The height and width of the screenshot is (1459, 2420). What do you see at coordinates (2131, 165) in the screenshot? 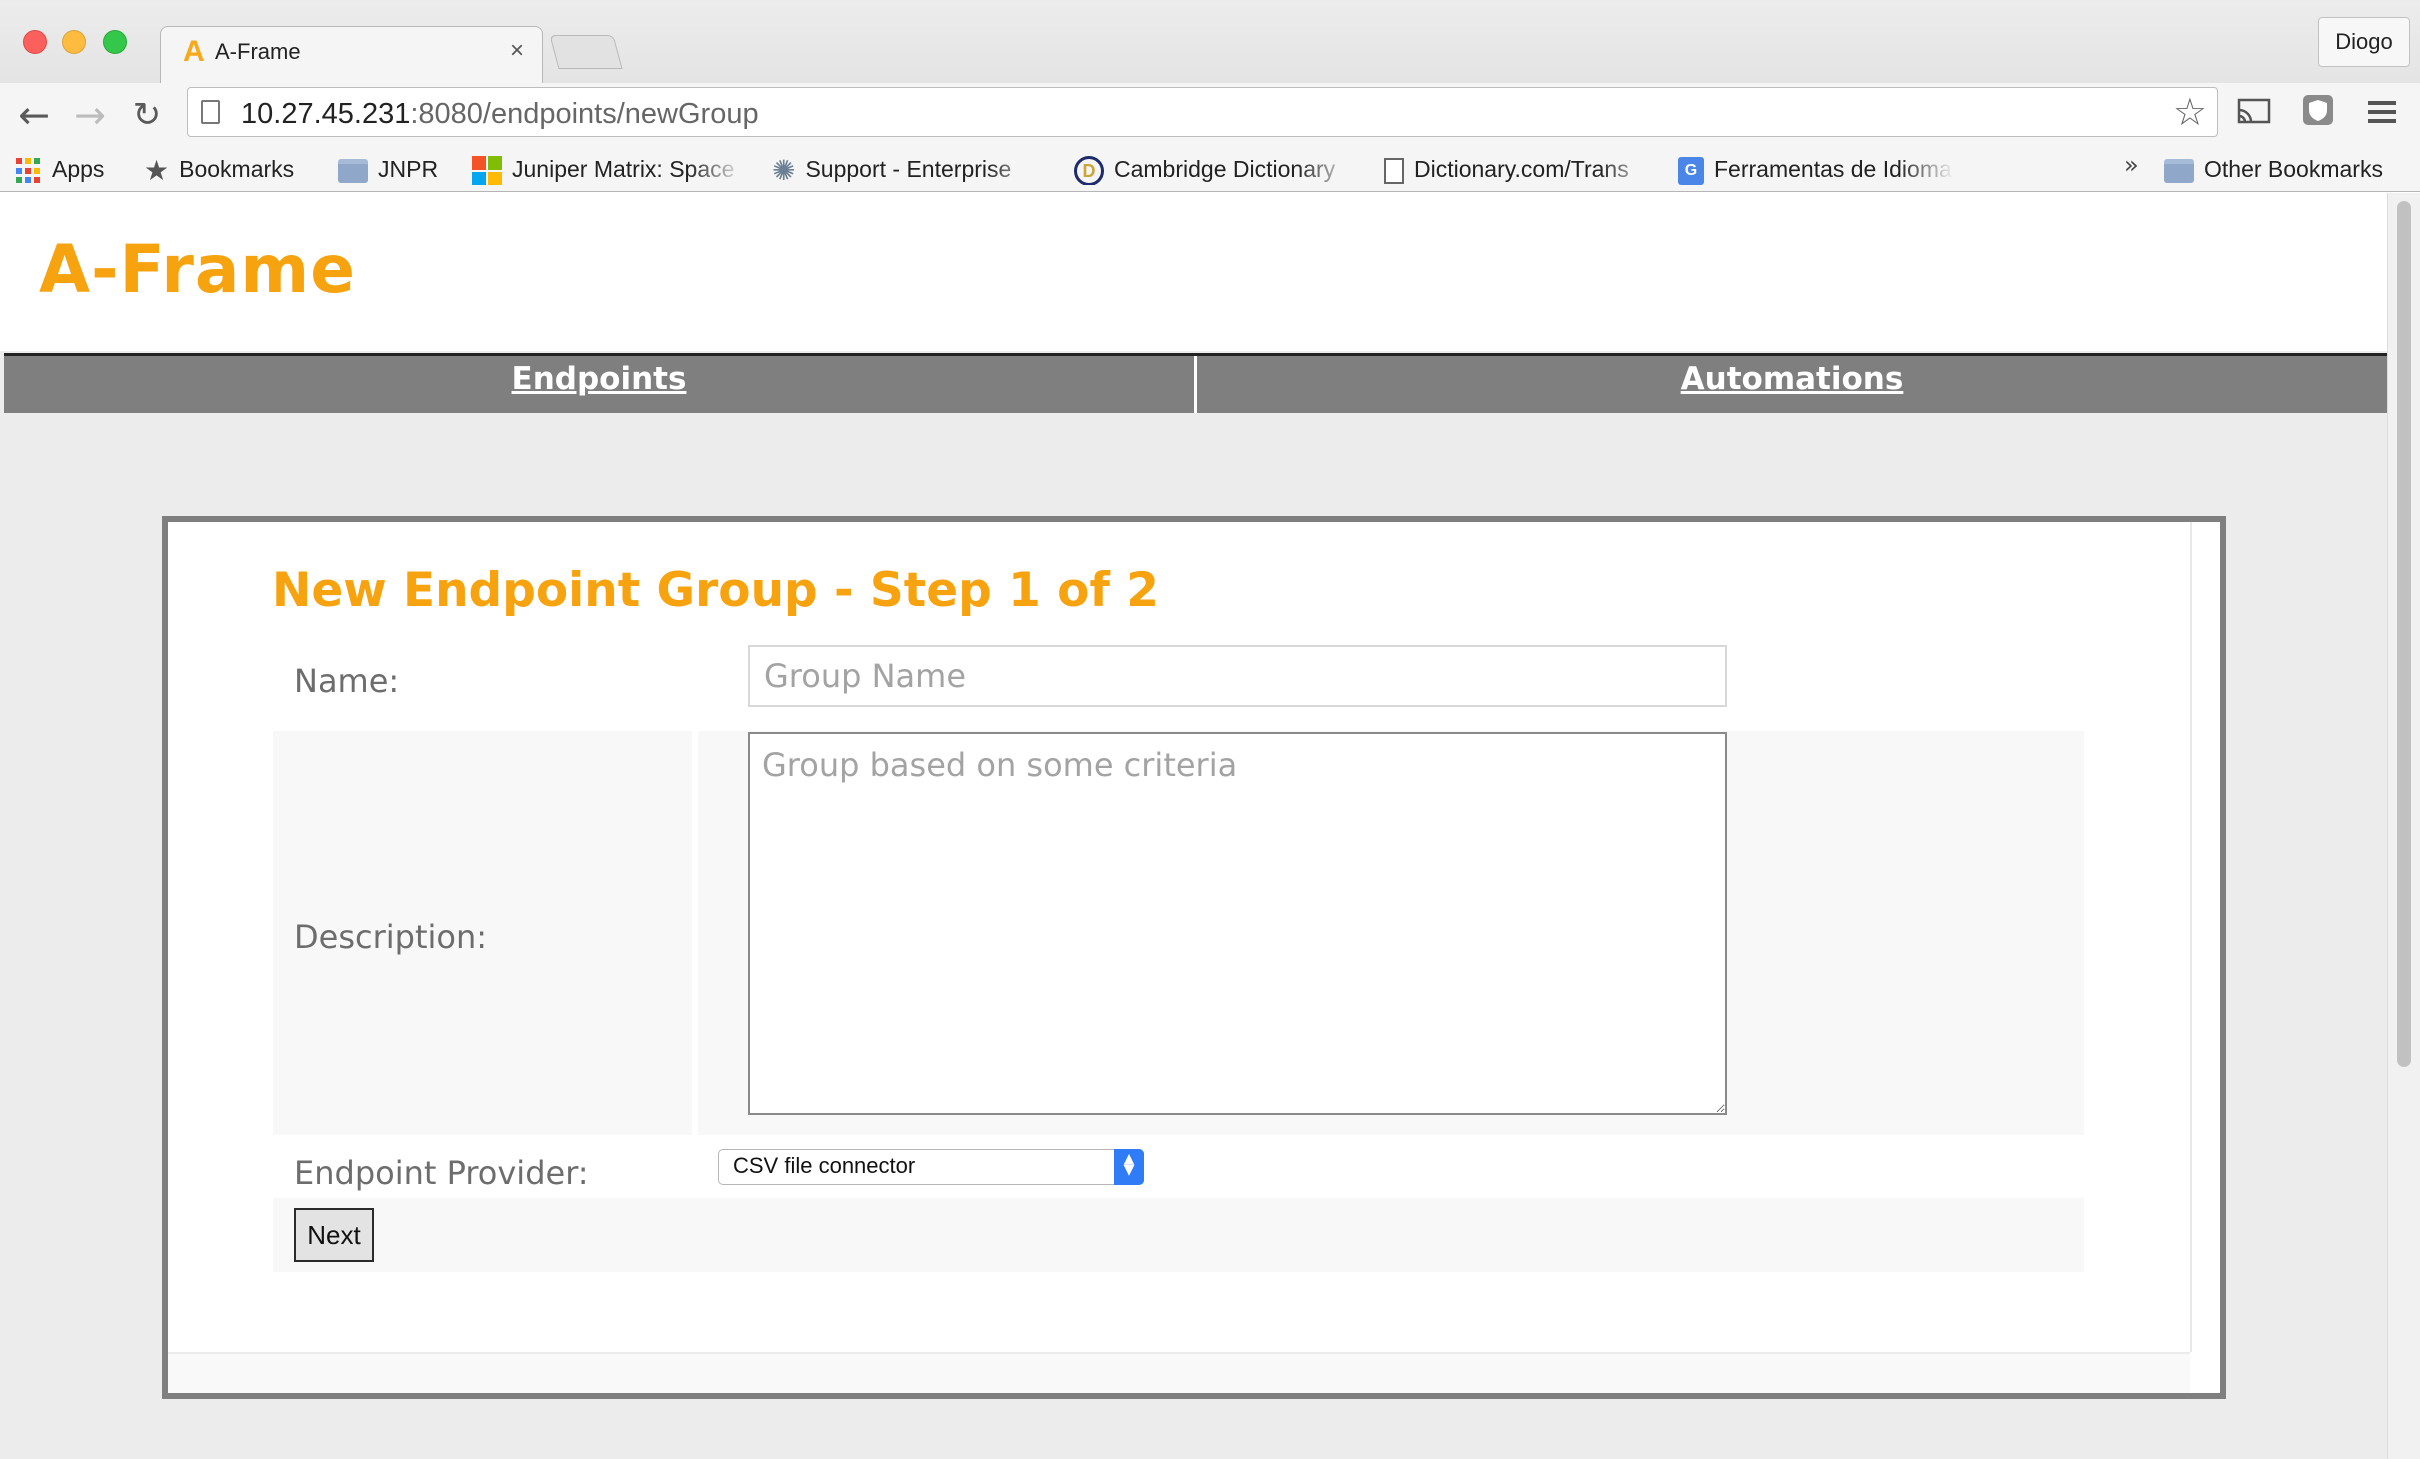
I see `bookmarks-overflow-icon: »` at bounding box center [2131, 165].